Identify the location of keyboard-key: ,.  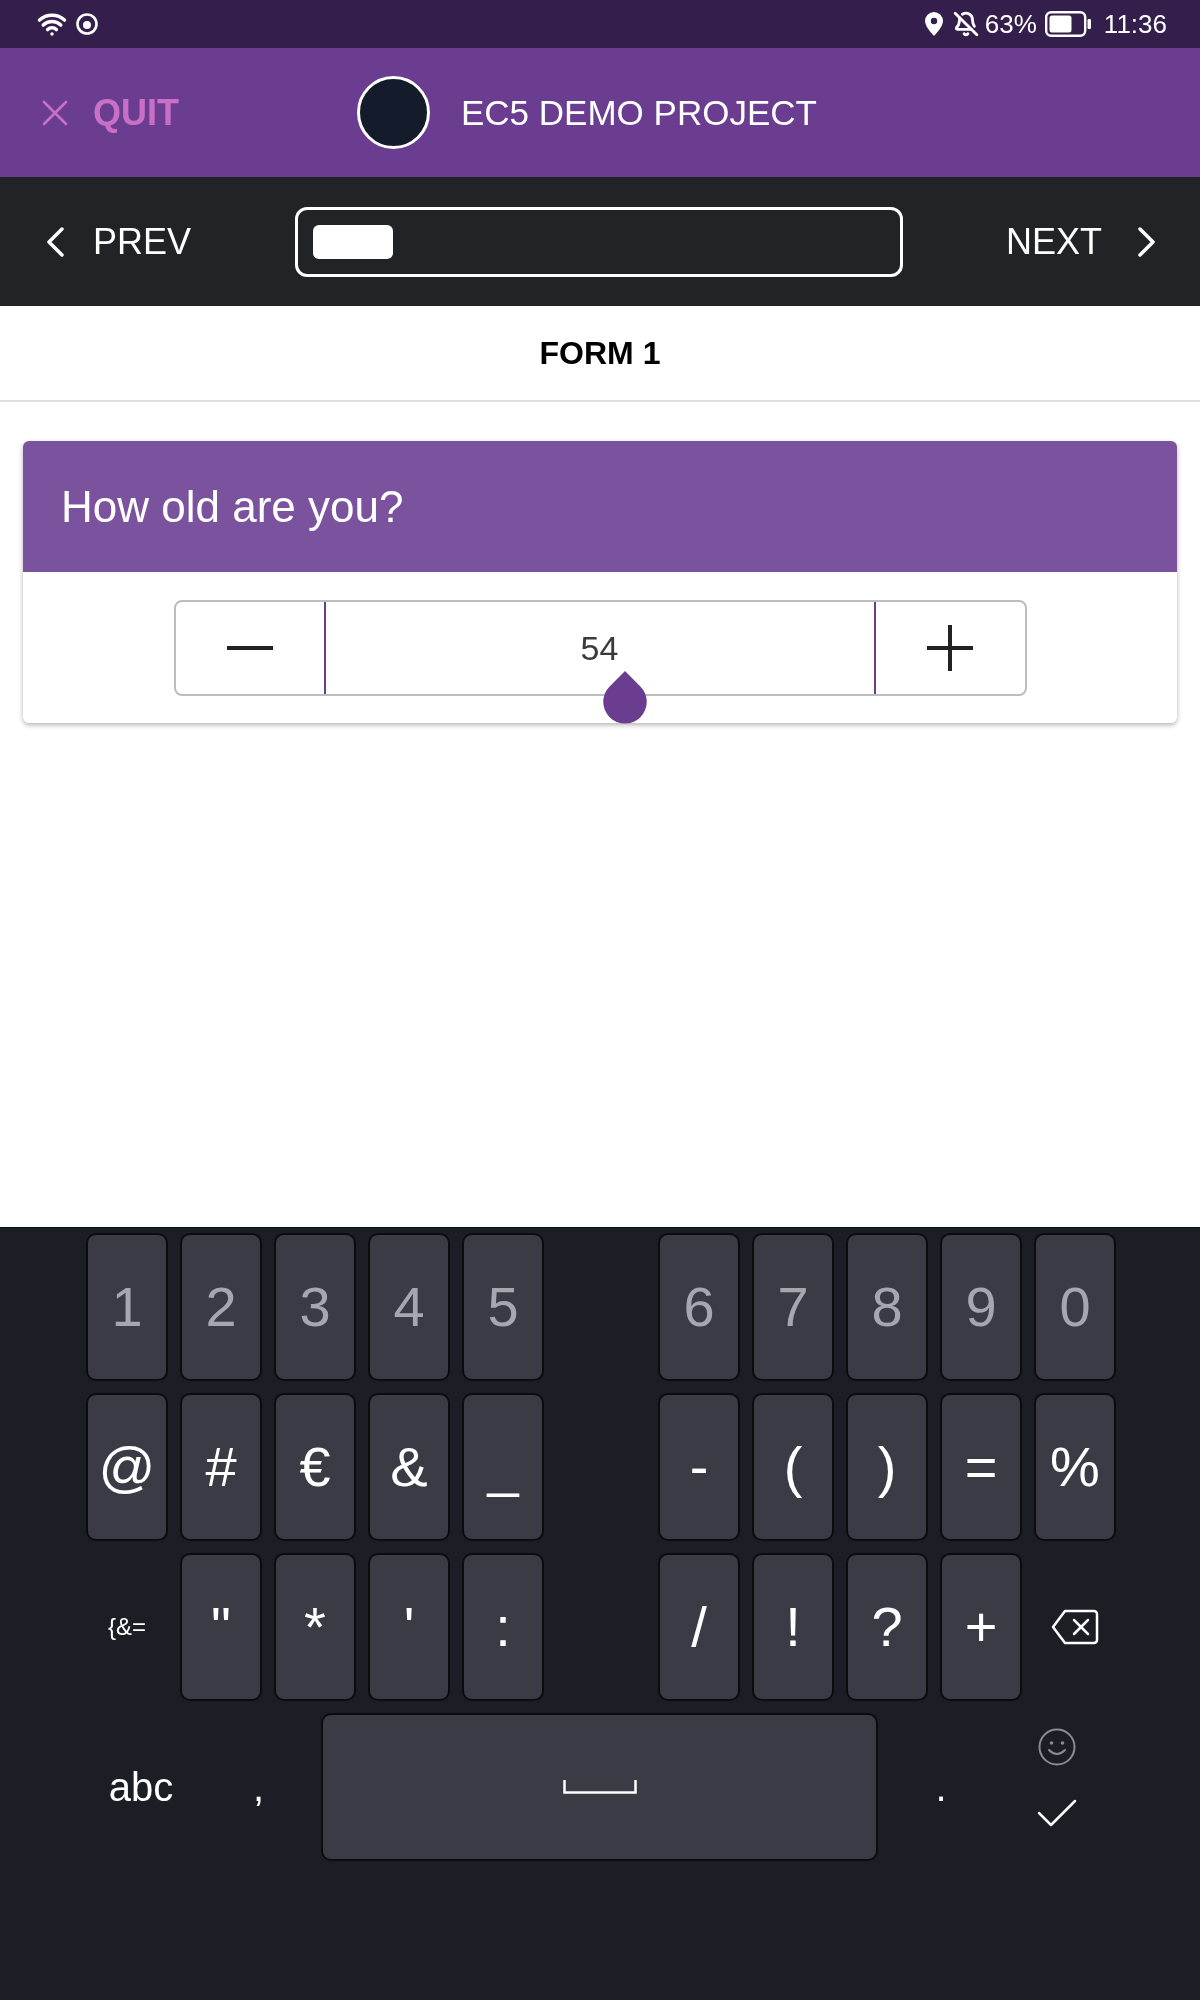
(258, 1787).